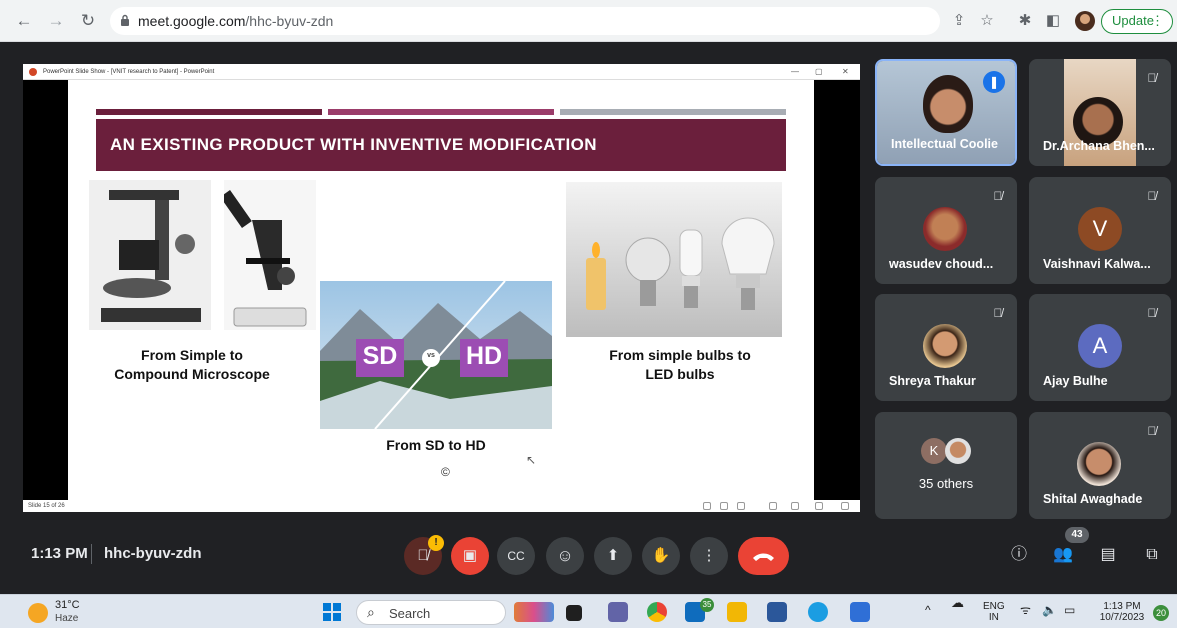 This screenshot has width=1177, height=628. Describe the element at coordinates (777, 612) in the screenshot. I see `word-icon` at that location.